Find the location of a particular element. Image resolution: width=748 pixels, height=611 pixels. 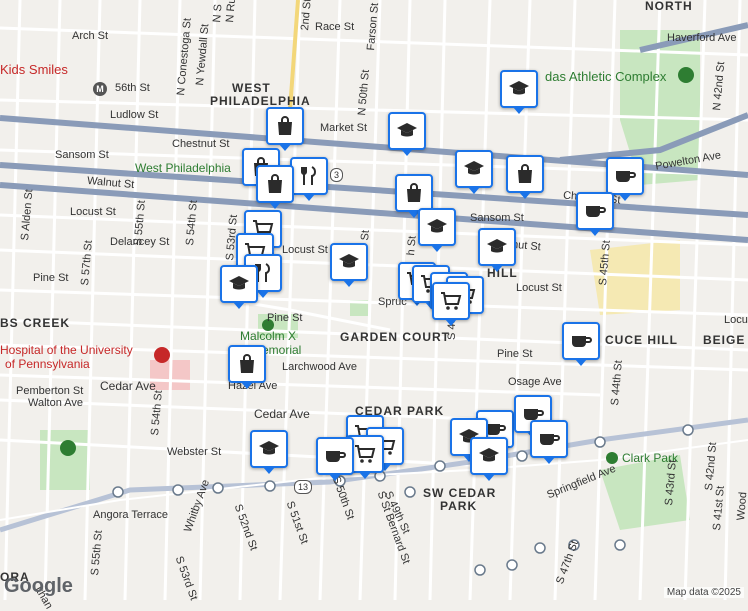

restaurant-icon is located at coordinates (309, 176).